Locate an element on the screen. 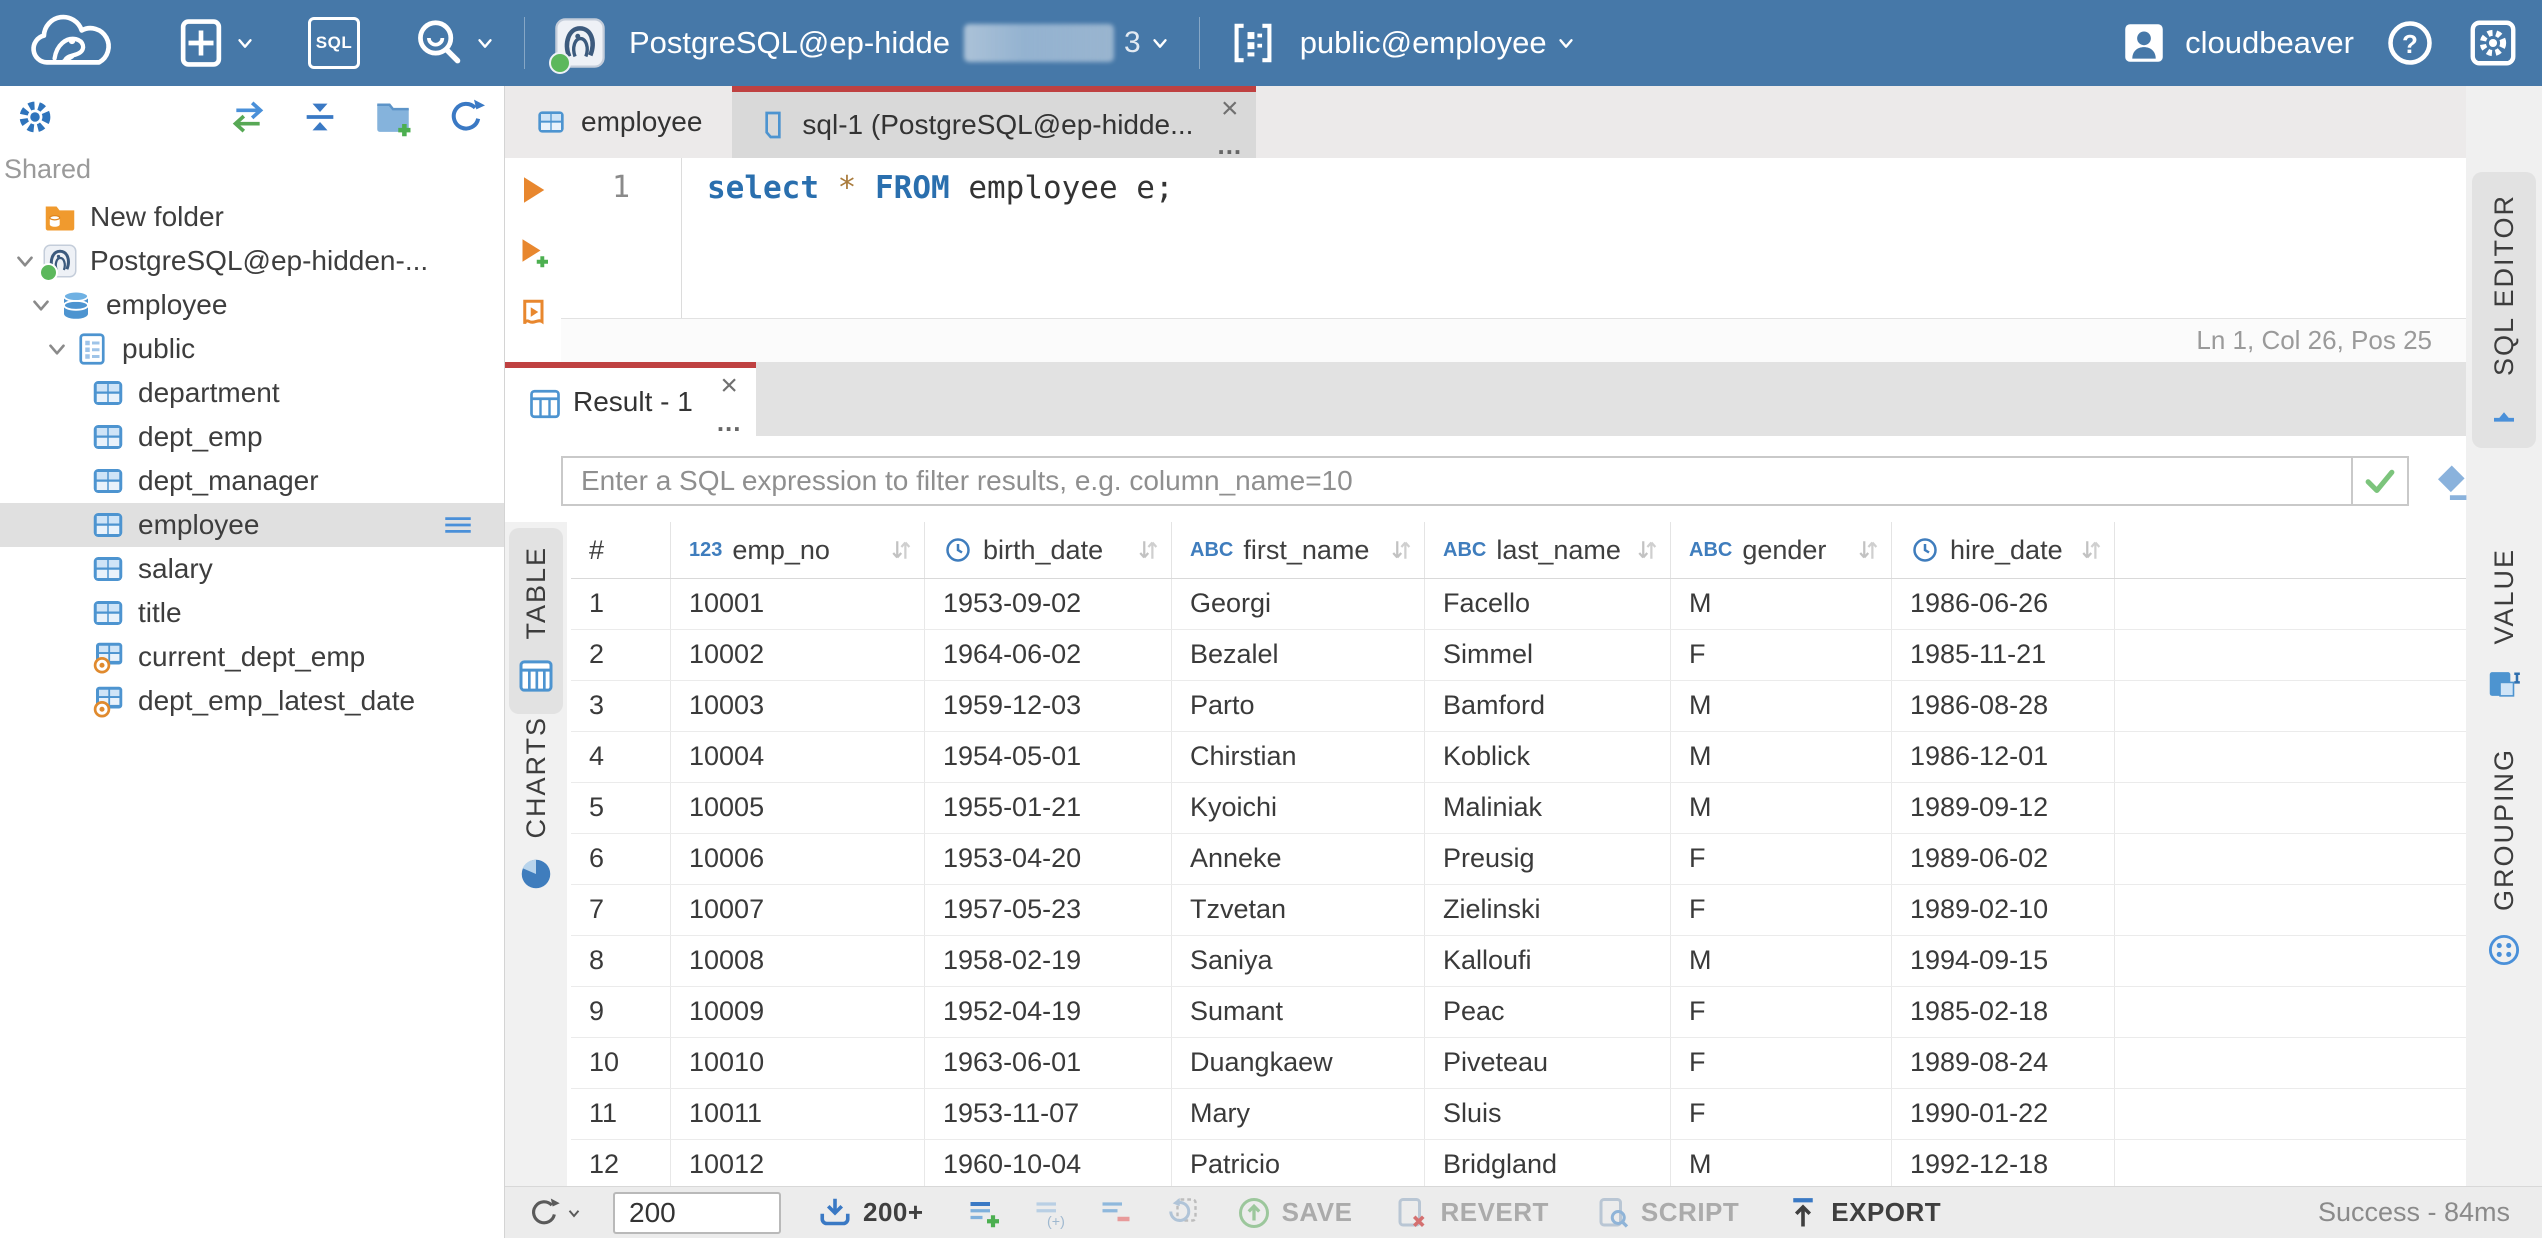 The height and width of the screenshot is (1238, 2542). link-with-editor-icon is located at coordinates (248, 117).